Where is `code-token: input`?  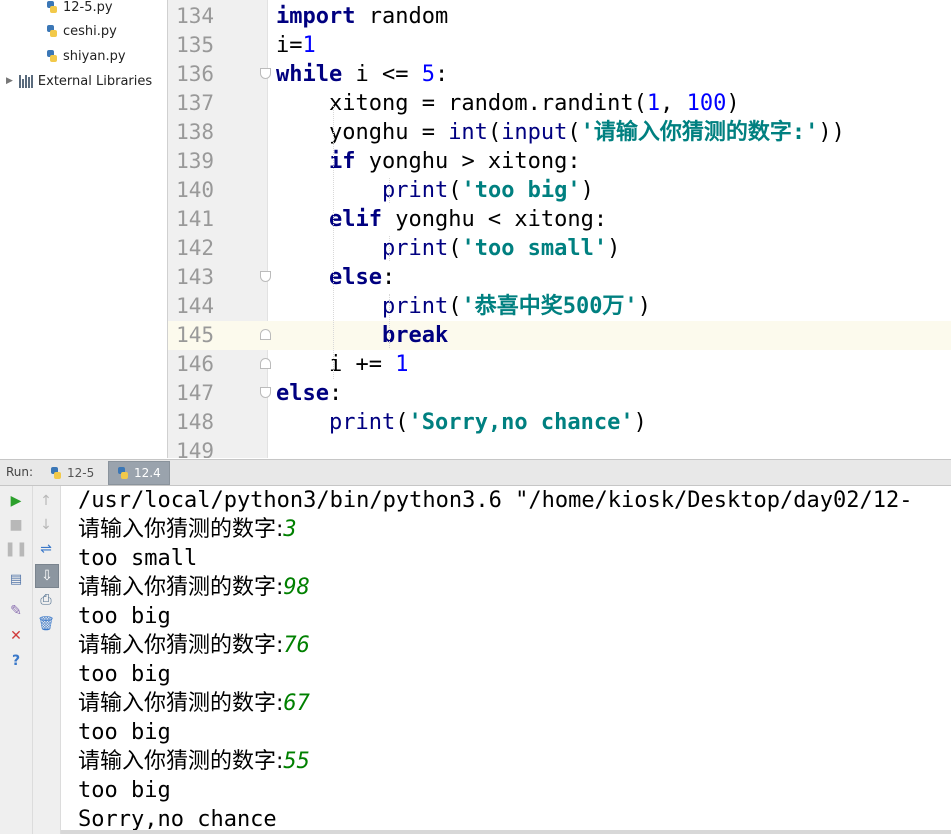
code-token: input is located at coordinates (534, 132).